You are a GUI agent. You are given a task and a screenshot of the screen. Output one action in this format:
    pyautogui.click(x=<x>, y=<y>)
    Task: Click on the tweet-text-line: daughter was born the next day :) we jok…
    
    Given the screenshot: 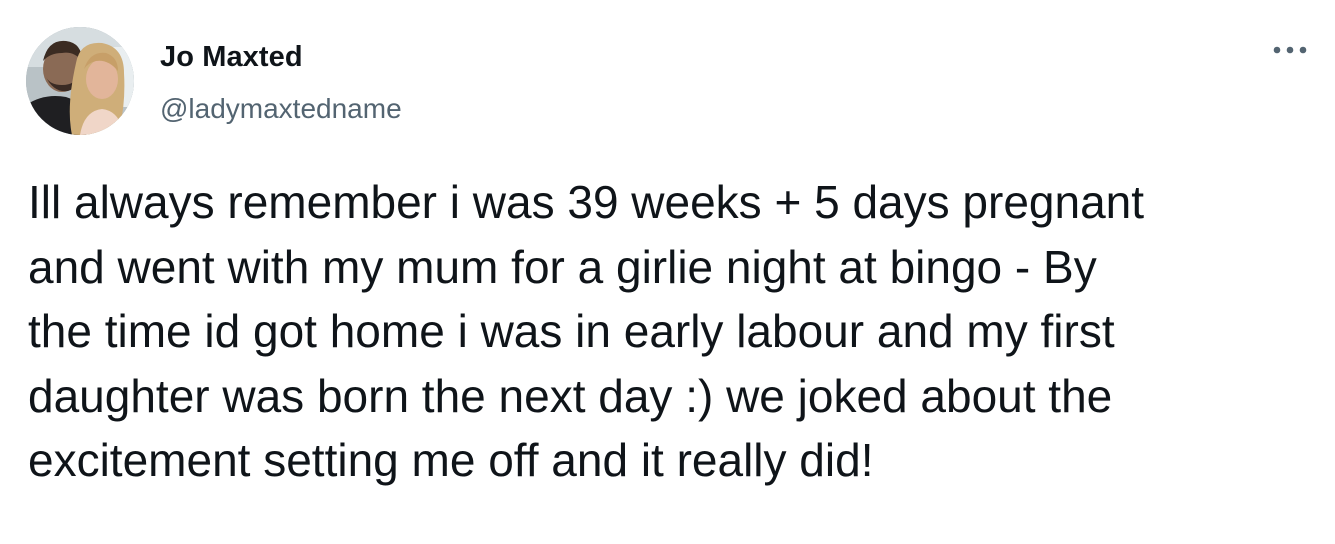 What is the action you would take?
    pyautogui.click(x=570, y=395)
    